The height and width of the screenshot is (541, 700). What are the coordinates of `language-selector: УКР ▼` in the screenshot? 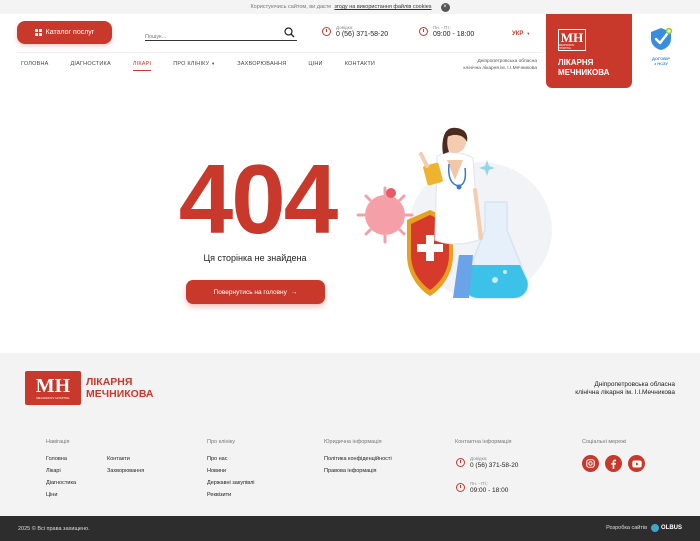 It's located at (521, 34).